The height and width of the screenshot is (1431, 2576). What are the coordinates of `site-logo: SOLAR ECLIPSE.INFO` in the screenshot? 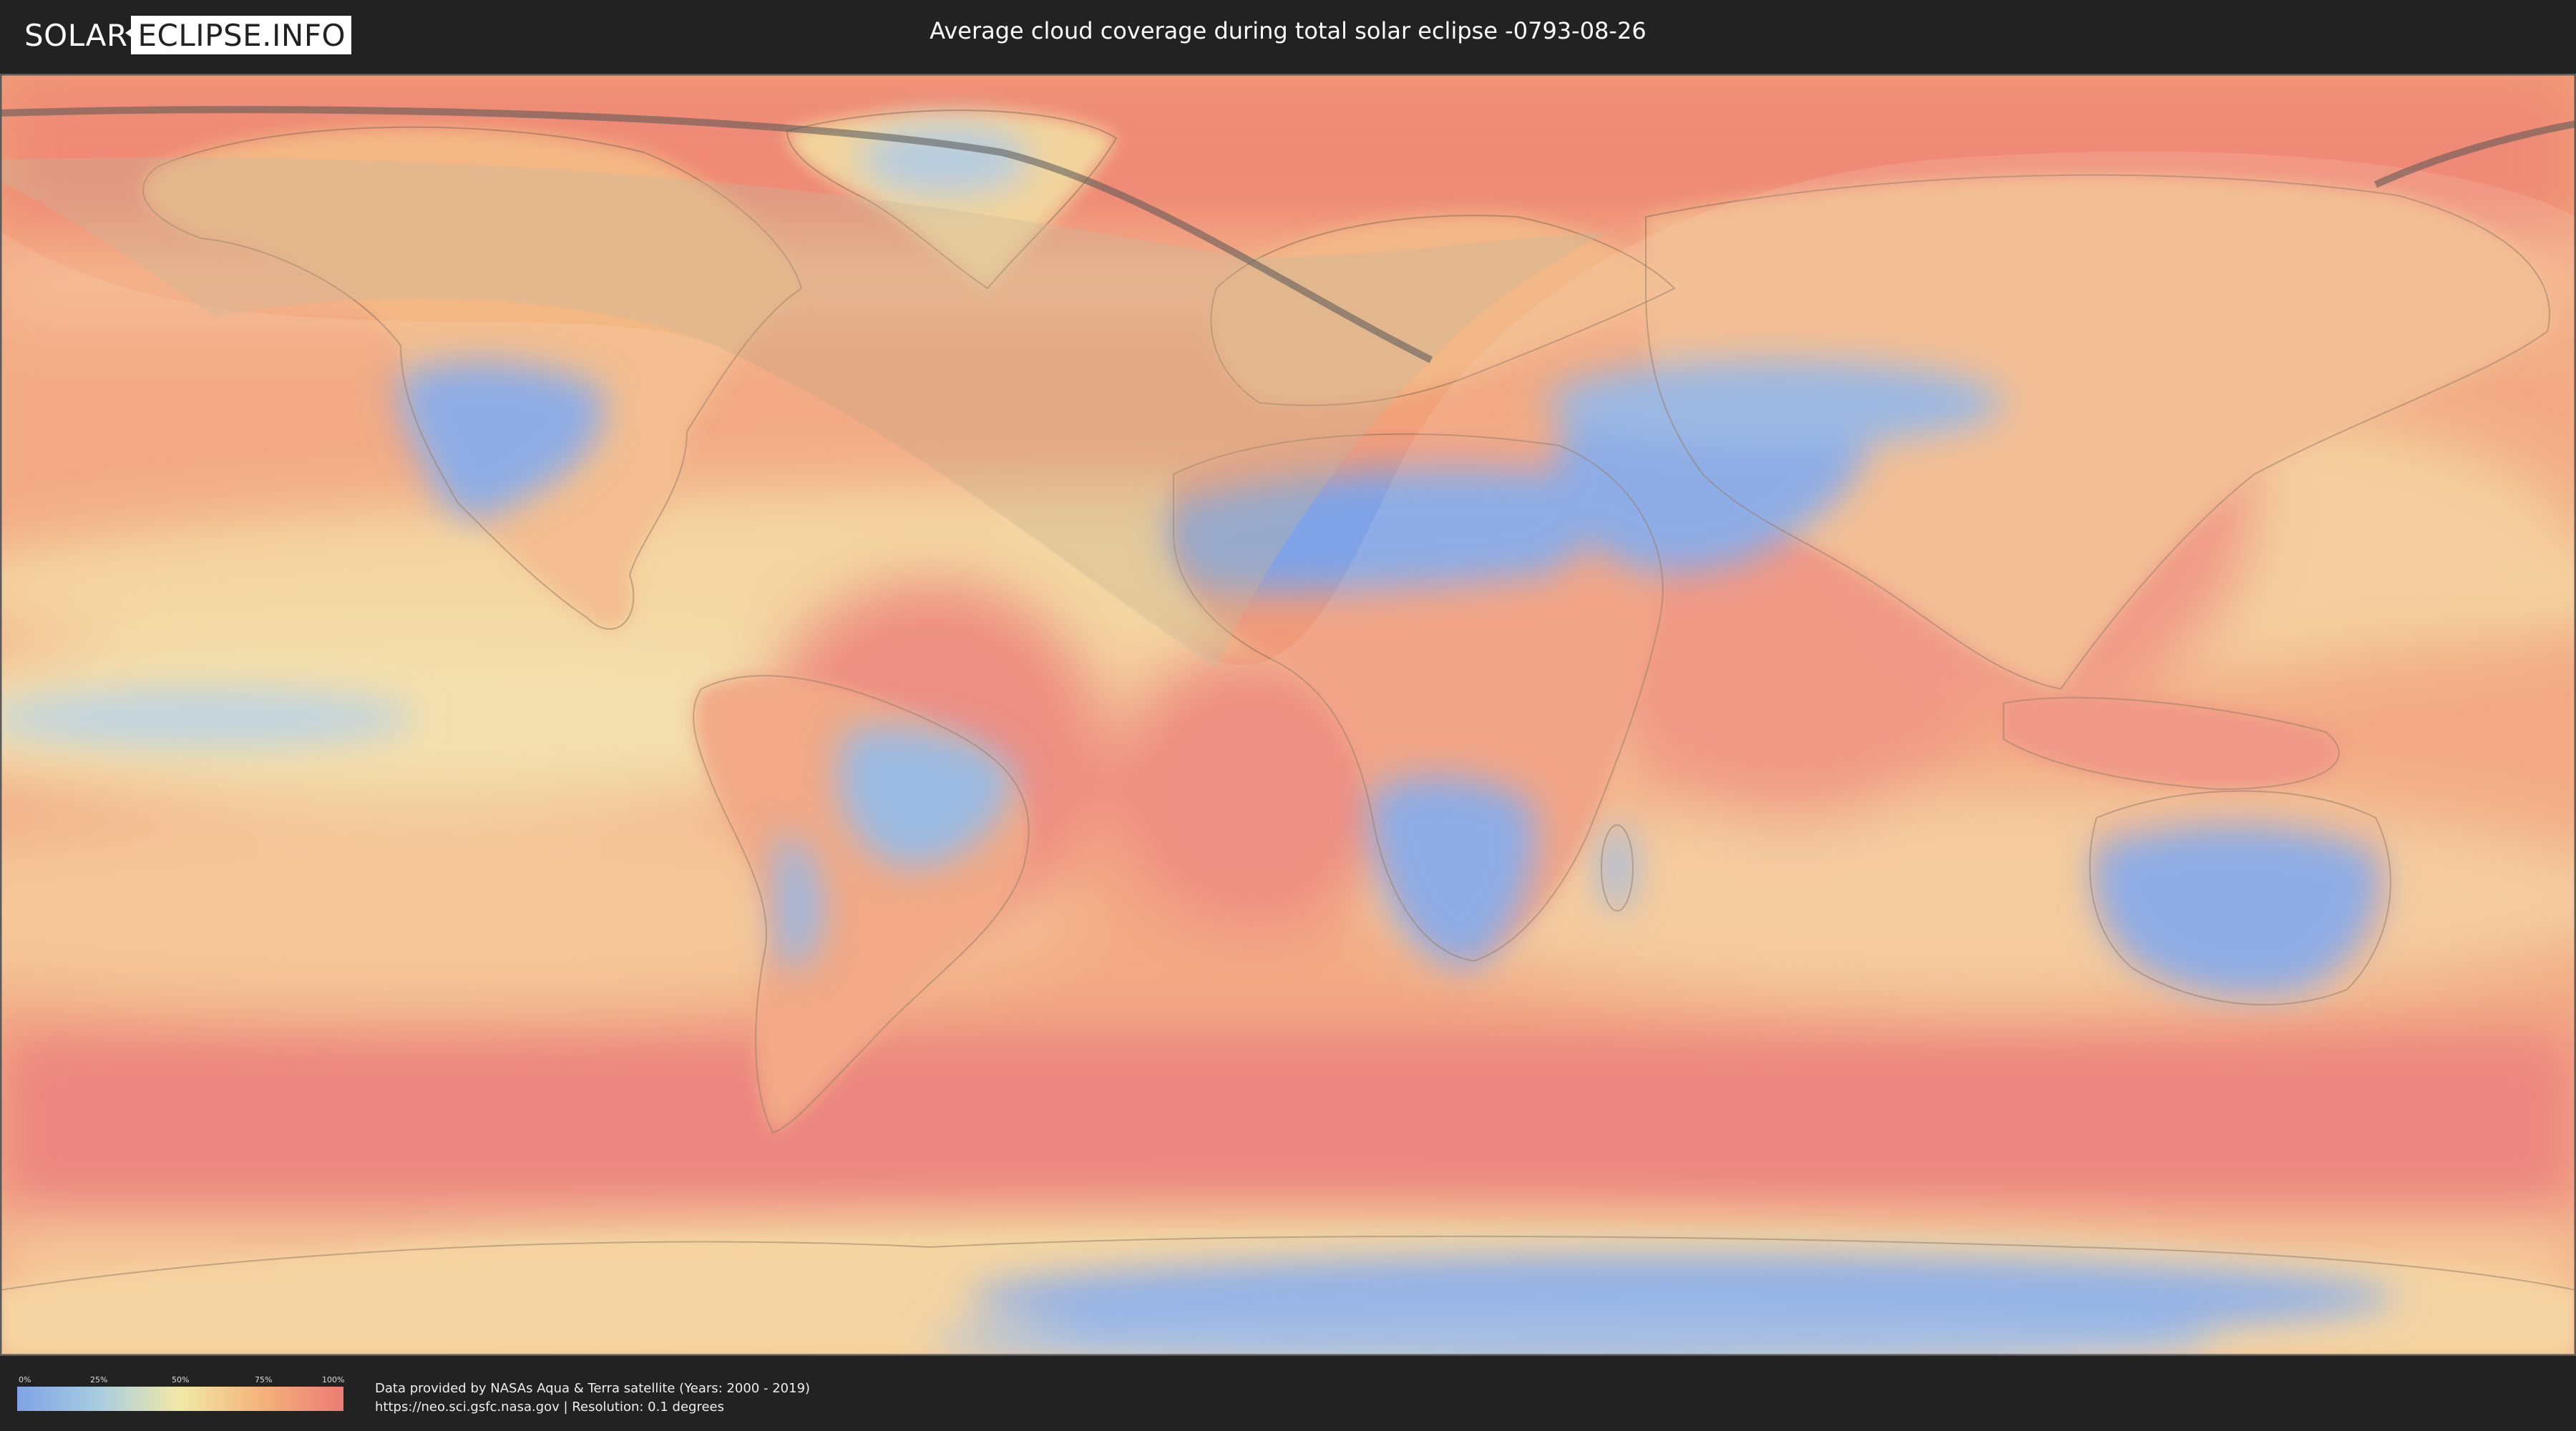 It's located at (188, 35).